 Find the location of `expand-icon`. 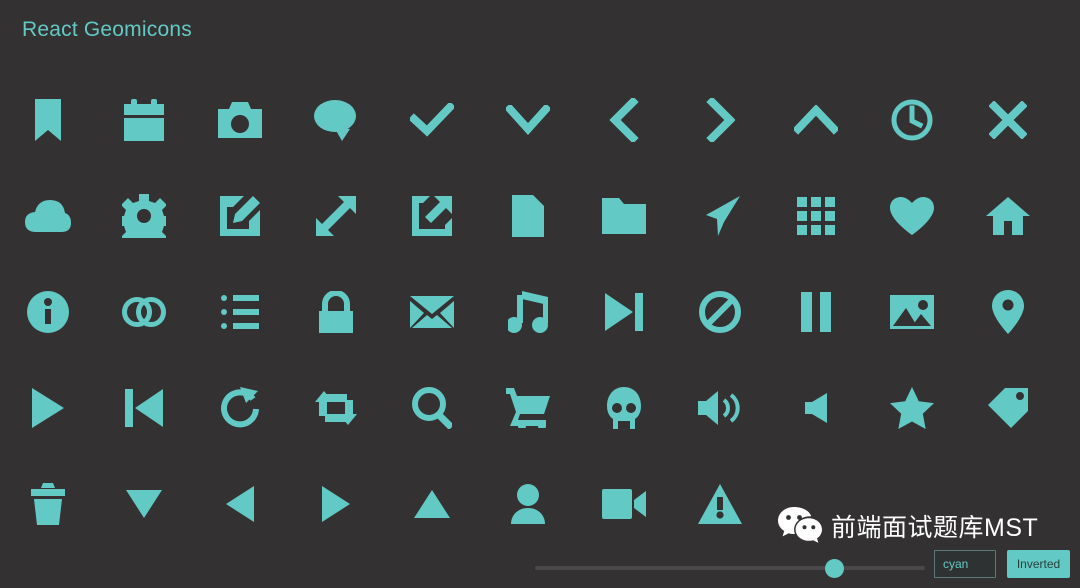

expand-icon is located at coordinates (336, 216).